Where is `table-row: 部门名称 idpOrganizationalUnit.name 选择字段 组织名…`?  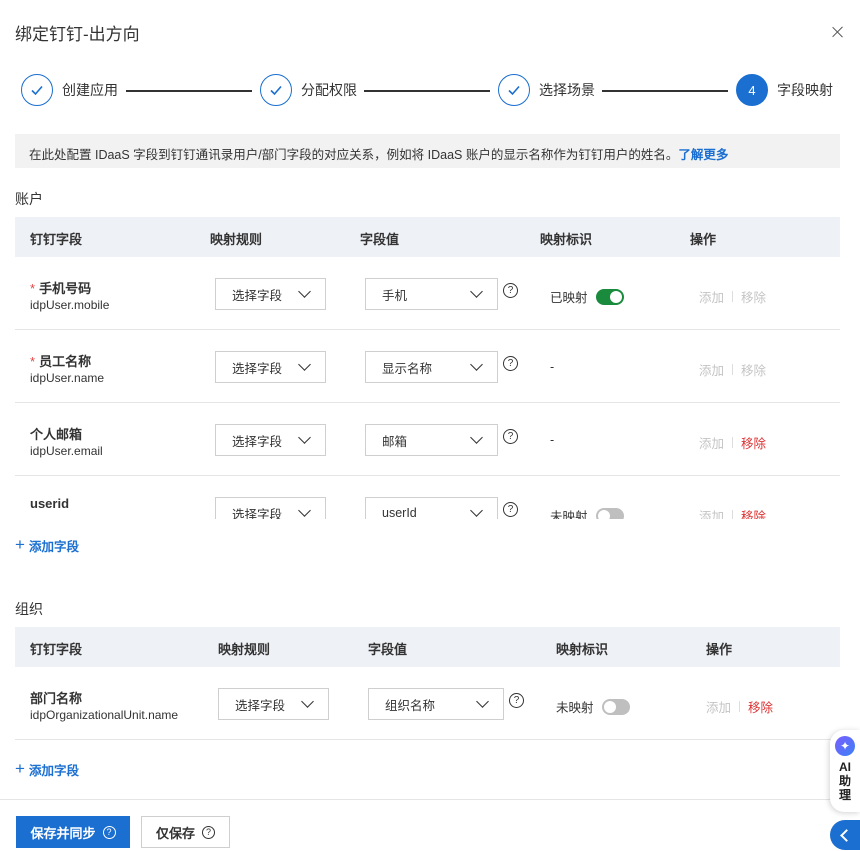
table-row: 部门名称 idpOrganizationalUnit.name 选择字段 组织名… is located at coordinates (427, 703).